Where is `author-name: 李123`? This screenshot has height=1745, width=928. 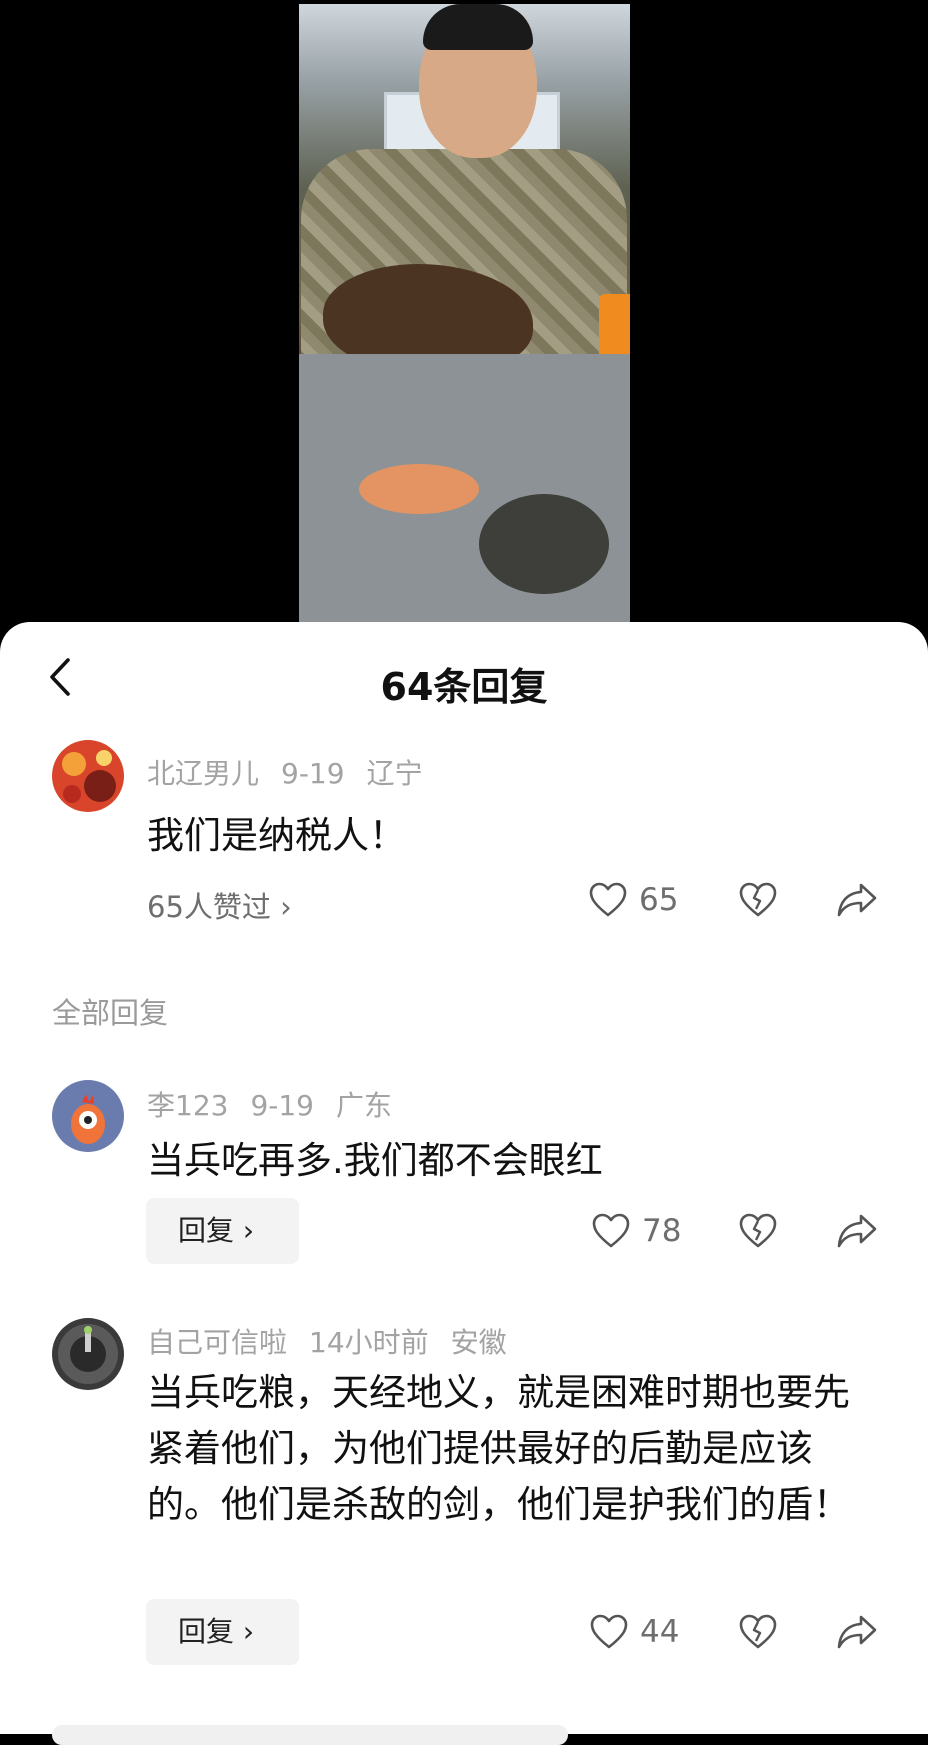
author-name: 李123 is located at coordinates (187, 1105).